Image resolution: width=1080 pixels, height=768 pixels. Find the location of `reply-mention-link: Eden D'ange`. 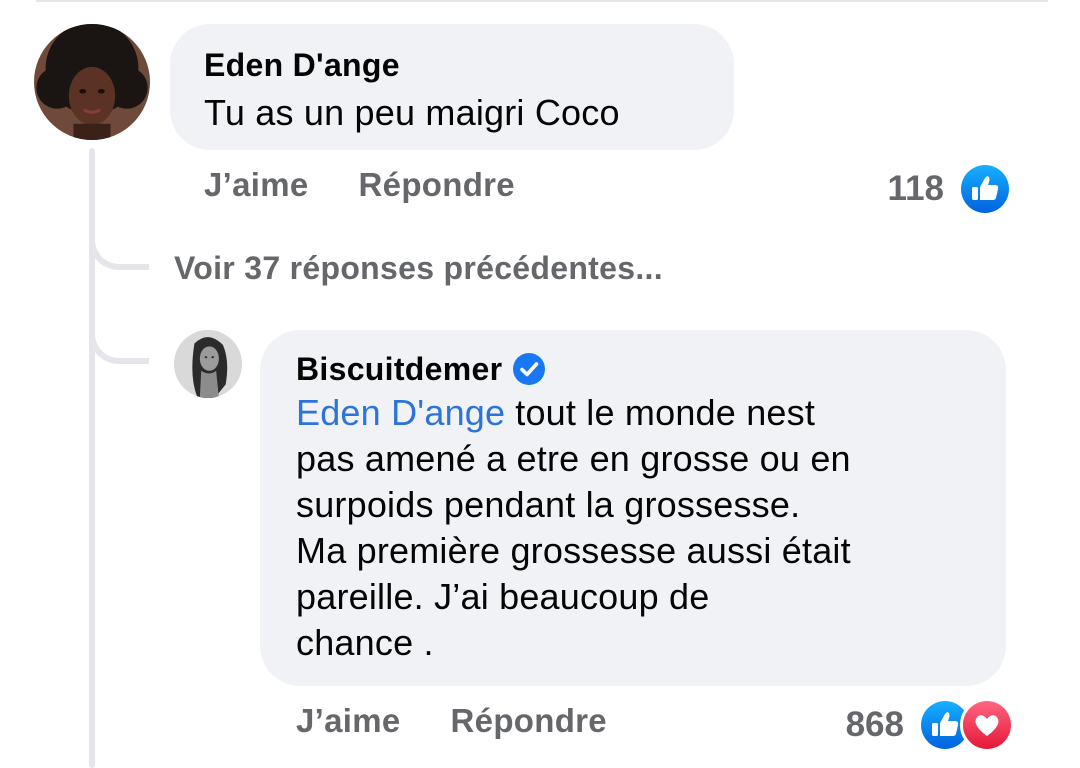

reply-mention-link: Eden D'ange is located at coordinates (400, 412).